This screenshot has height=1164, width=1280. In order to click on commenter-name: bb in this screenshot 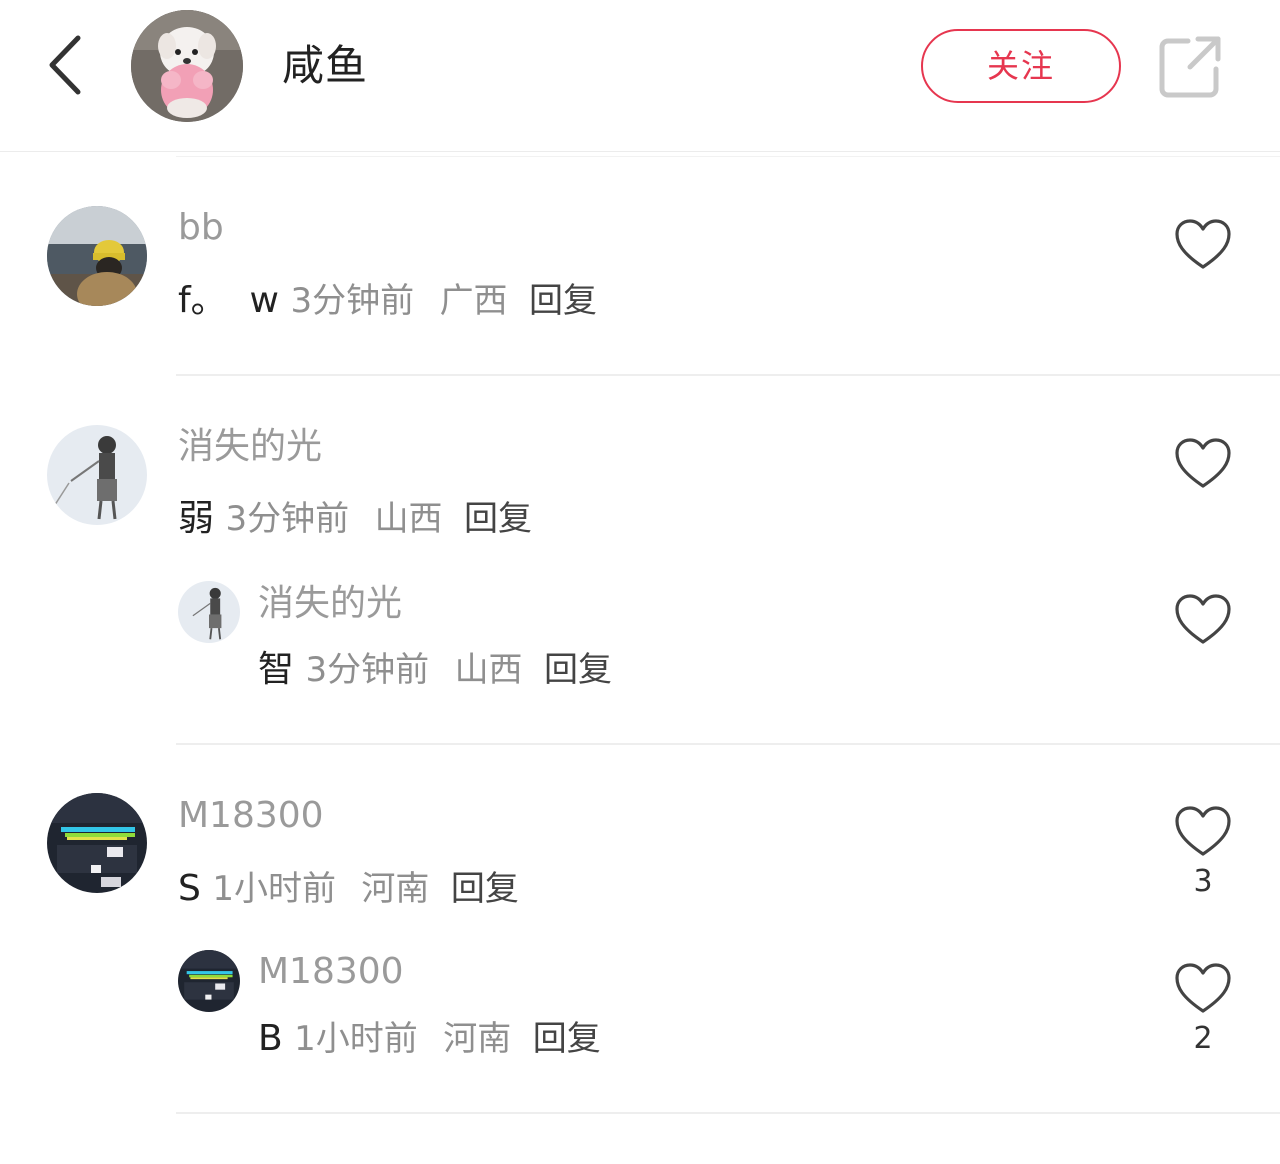, I will do `click(201, 228)`.